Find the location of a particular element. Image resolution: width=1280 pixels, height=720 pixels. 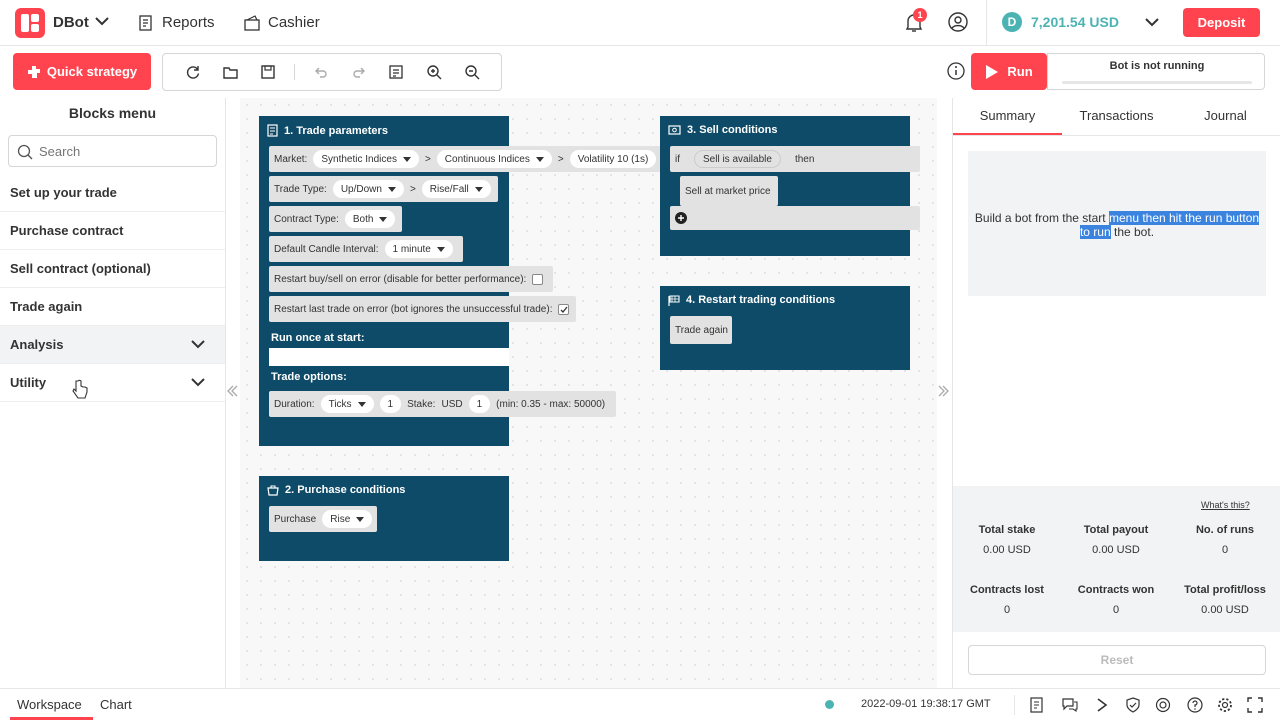

sidebar-item-sell-contract: Sell contract (optional) is located at coordinates (112, 269).